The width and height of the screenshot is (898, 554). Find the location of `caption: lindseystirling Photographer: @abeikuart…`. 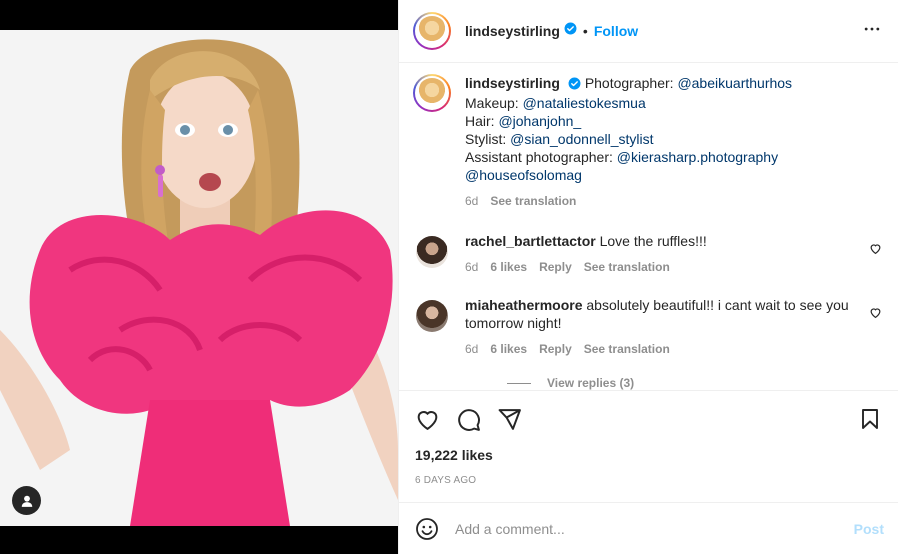

caption: lindseystirling Photographer: @abeikuart… is located at coordinates (647, 142).